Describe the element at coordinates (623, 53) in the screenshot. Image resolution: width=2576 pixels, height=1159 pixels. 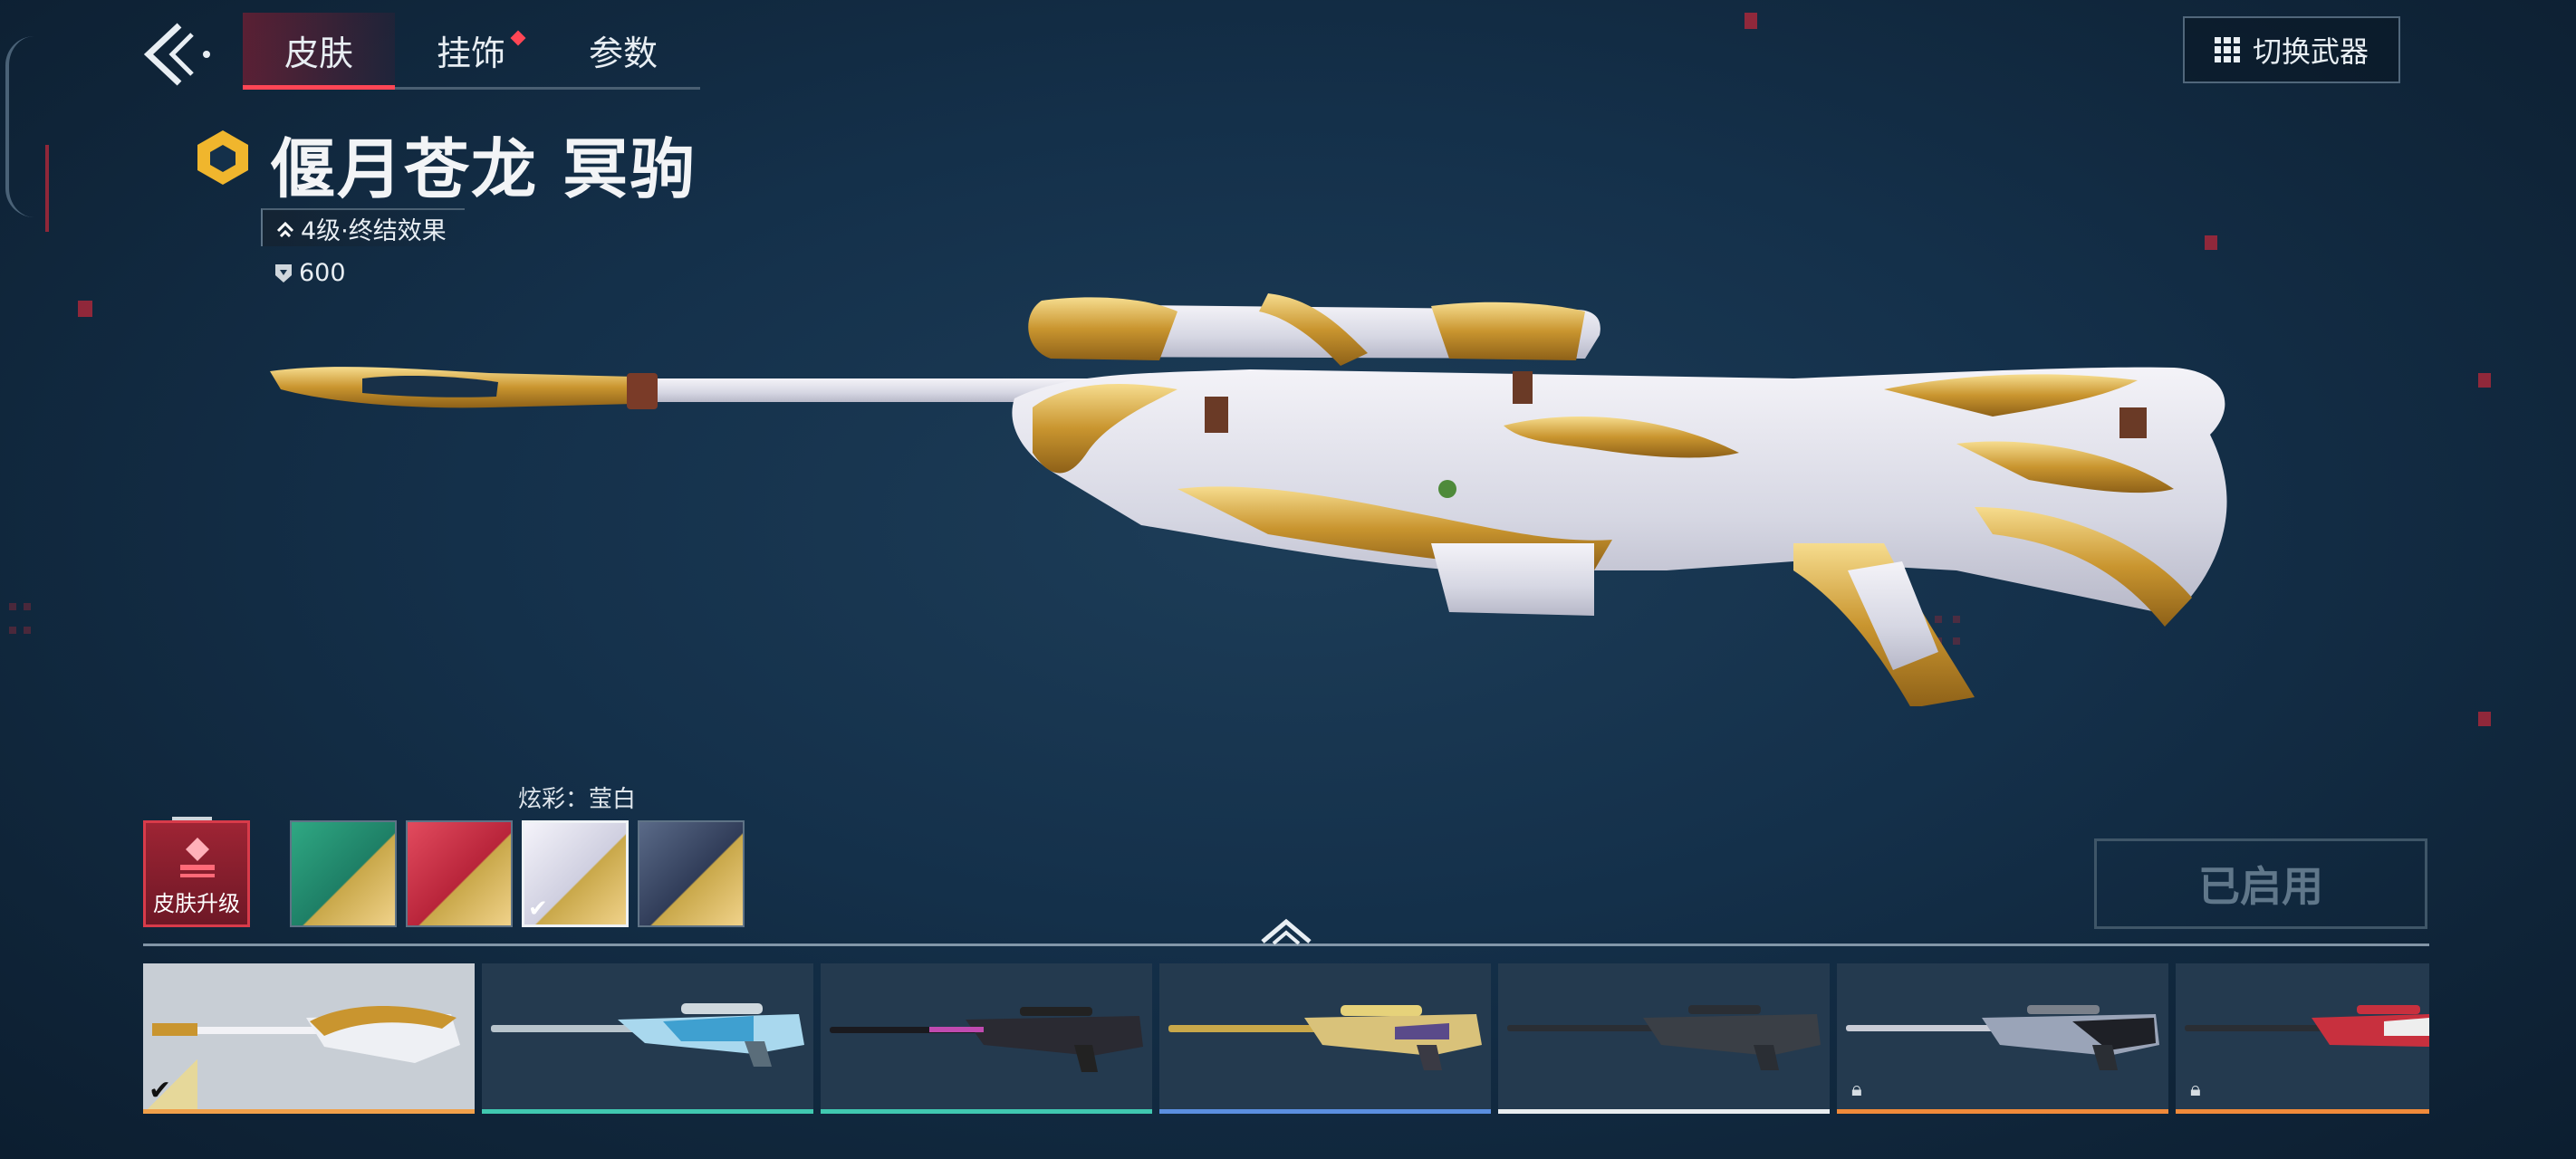
I see `tab-stats-label: 参数` at that location.